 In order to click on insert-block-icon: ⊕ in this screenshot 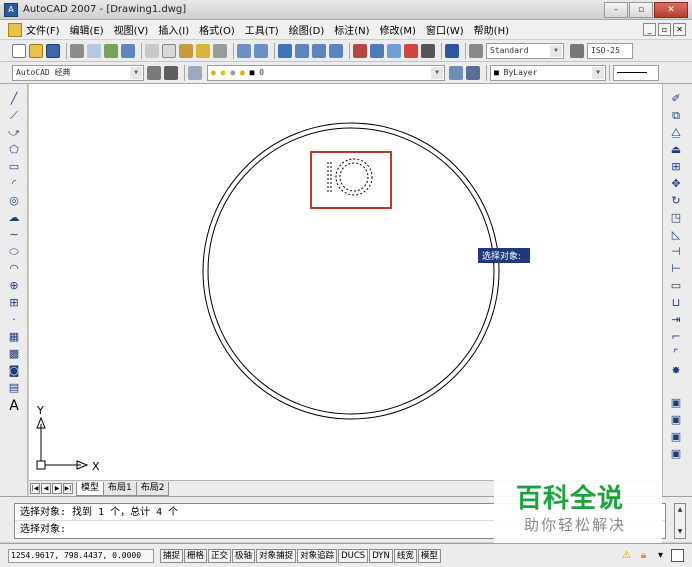, I will do `click(14, 286)`.